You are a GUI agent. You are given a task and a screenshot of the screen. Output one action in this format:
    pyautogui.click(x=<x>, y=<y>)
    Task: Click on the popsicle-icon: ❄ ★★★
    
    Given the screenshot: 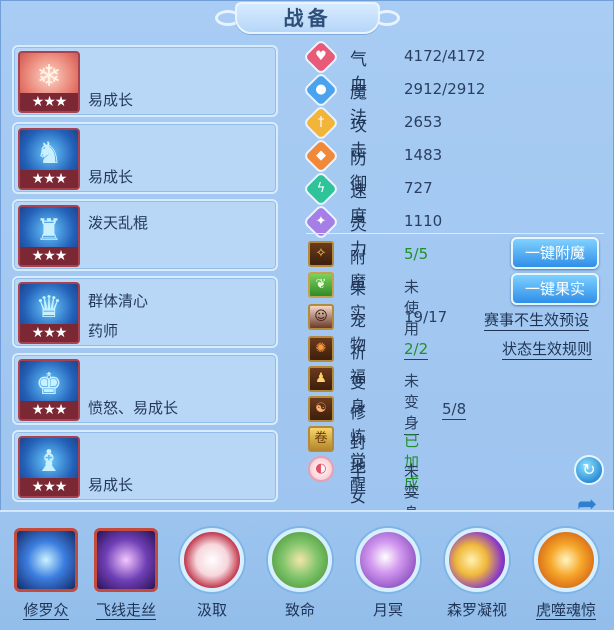 What is the action you would take?
    pyautogui.click(x=49, y=82)
    